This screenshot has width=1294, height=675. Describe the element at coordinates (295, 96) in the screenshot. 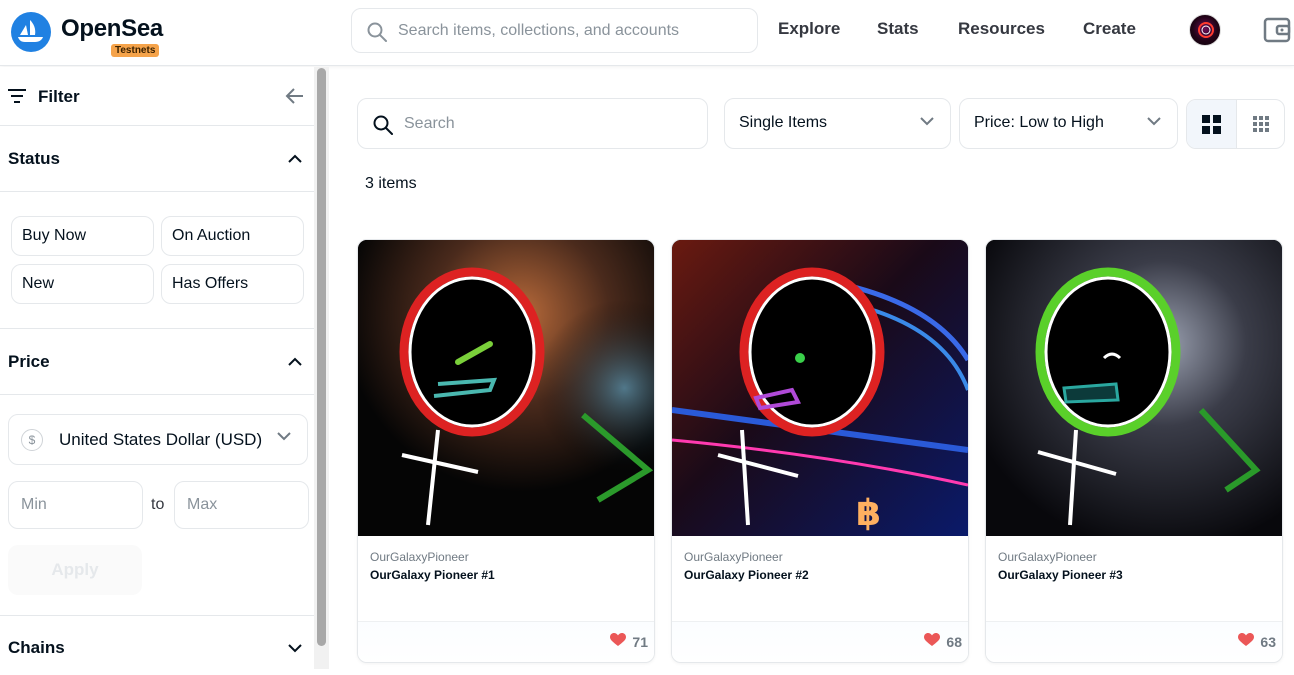

I see `arrow-left-icon` at that location.